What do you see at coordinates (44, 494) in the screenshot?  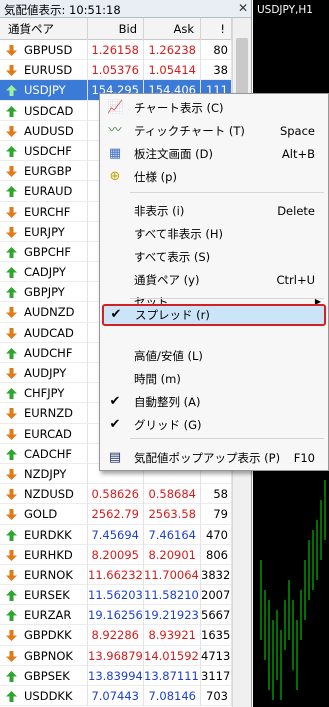 I see `symbol-cell: NZDUSD` at bounding box center [44, 494].